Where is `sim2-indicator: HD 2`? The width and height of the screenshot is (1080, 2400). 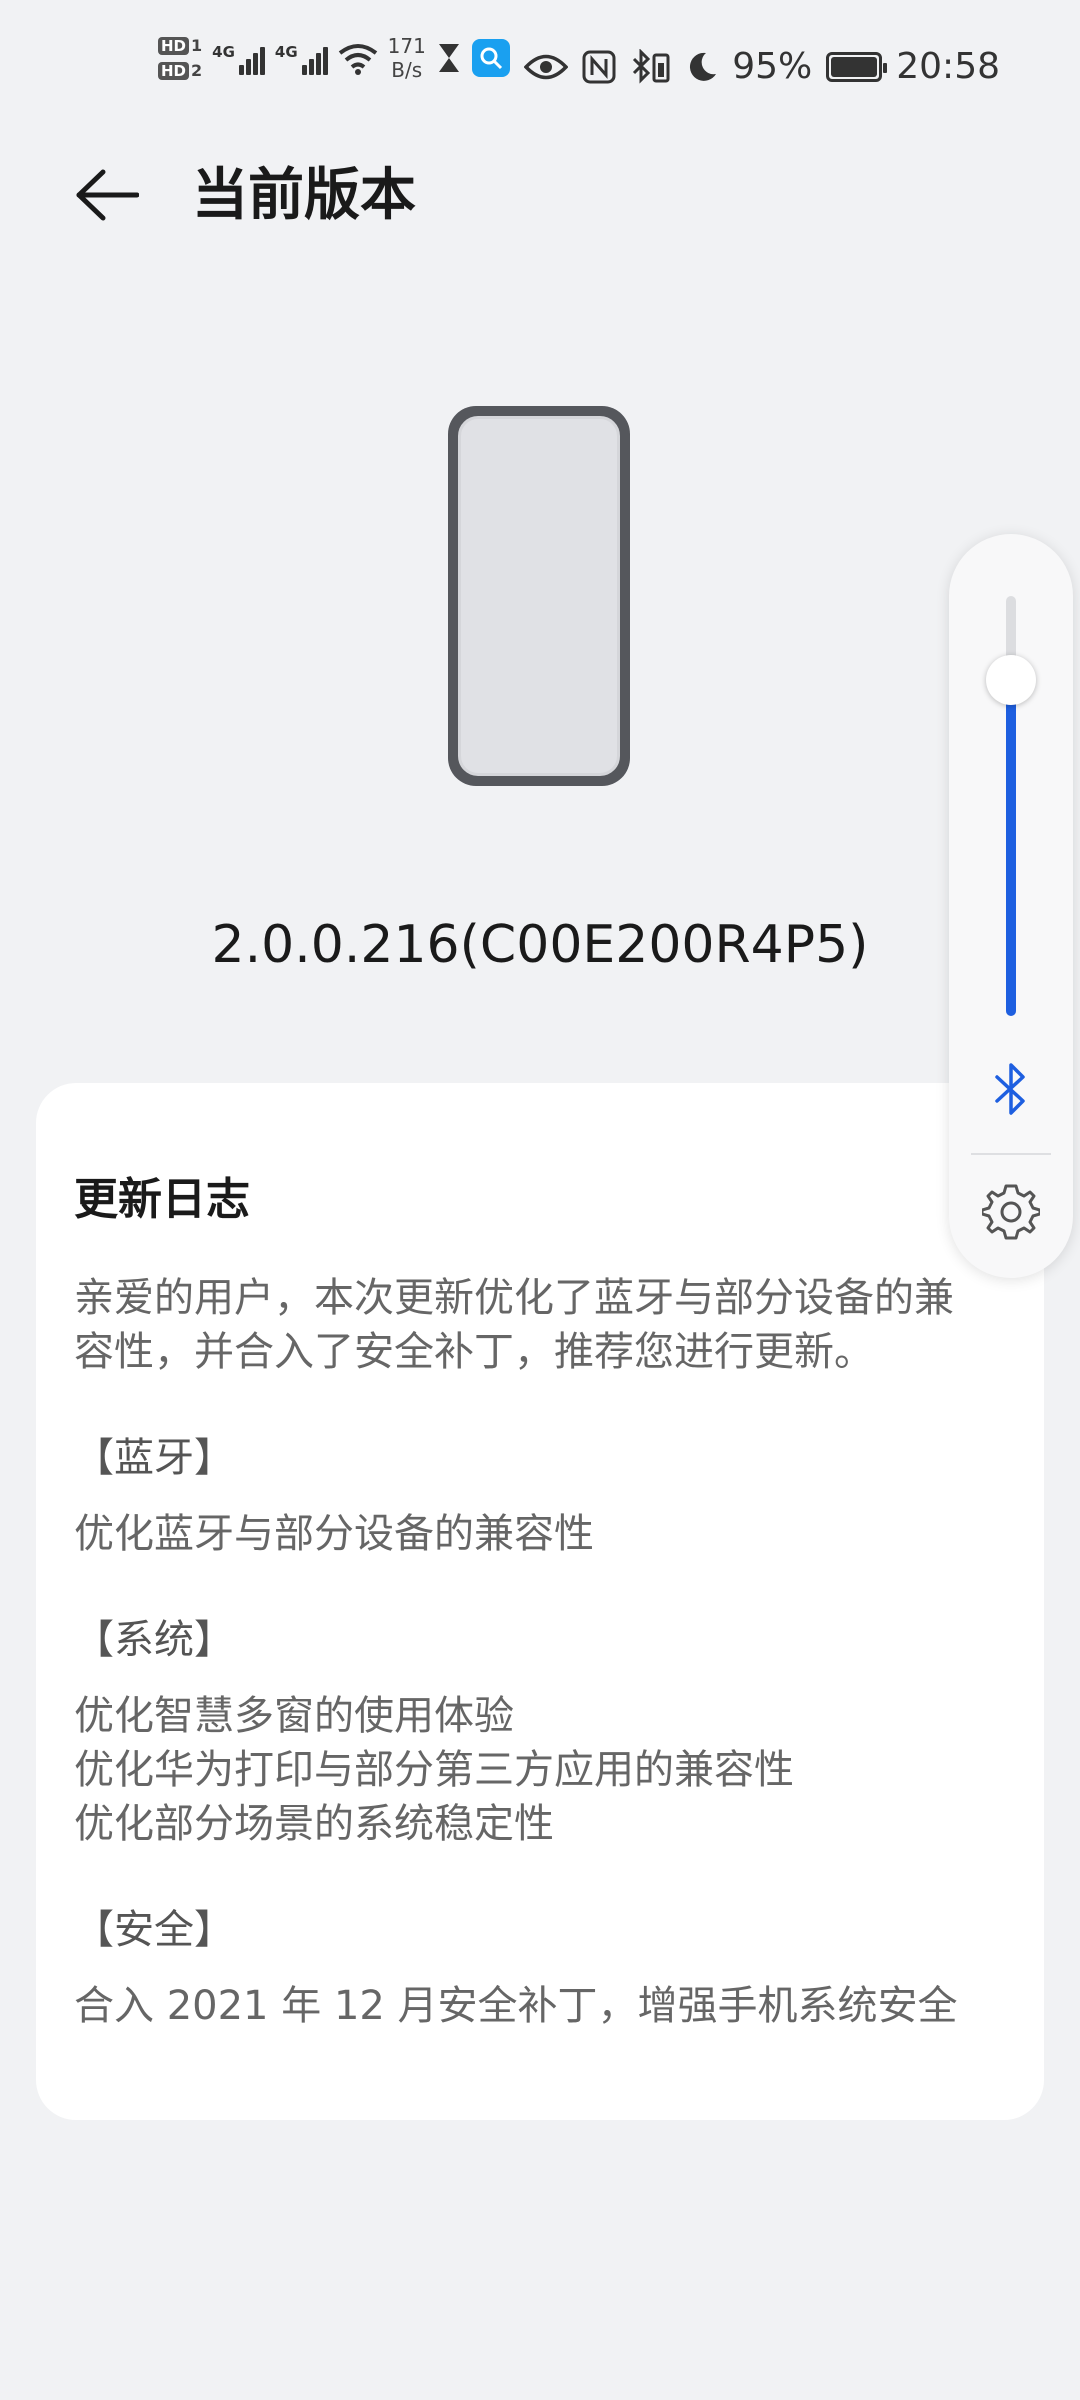
sim2-indicator: HD 2 is located at coordinates (180, 70).